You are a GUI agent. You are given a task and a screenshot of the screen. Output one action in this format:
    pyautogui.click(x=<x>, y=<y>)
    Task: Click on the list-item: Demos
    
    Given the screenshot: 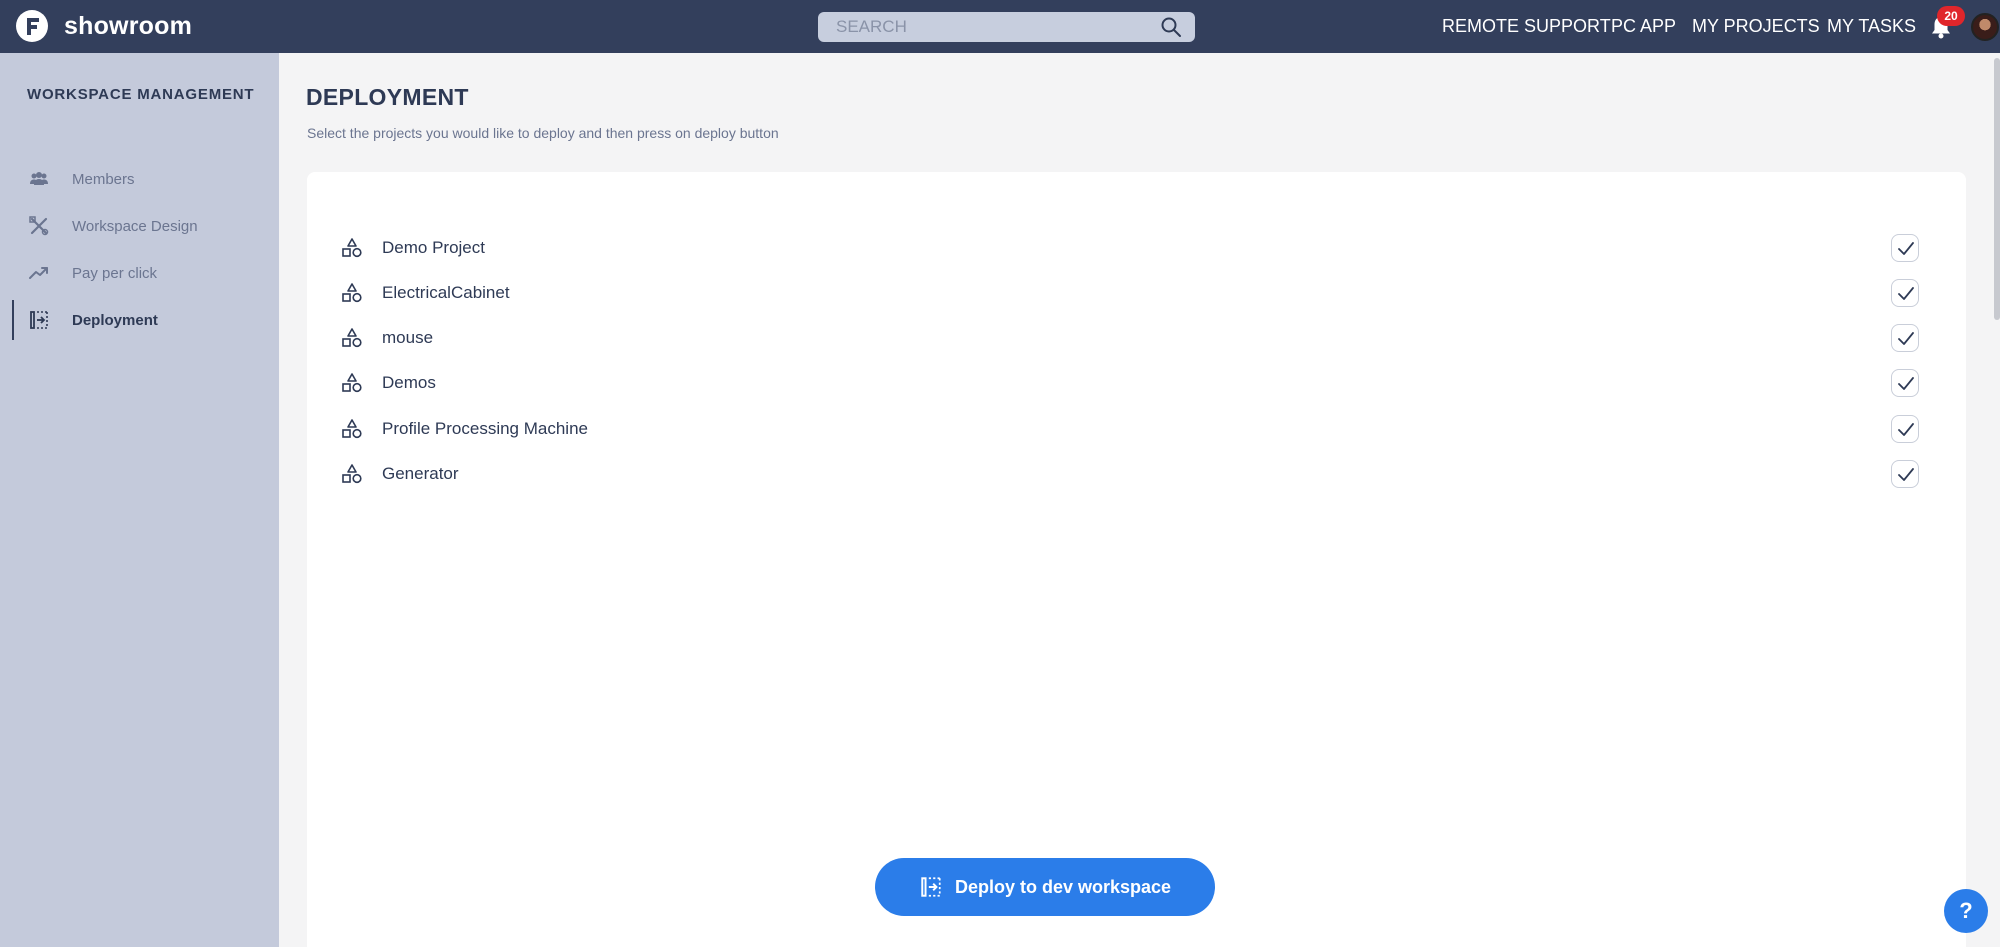 What is the action you would take?
    pyautogui.click(x=1136, y=382)
    